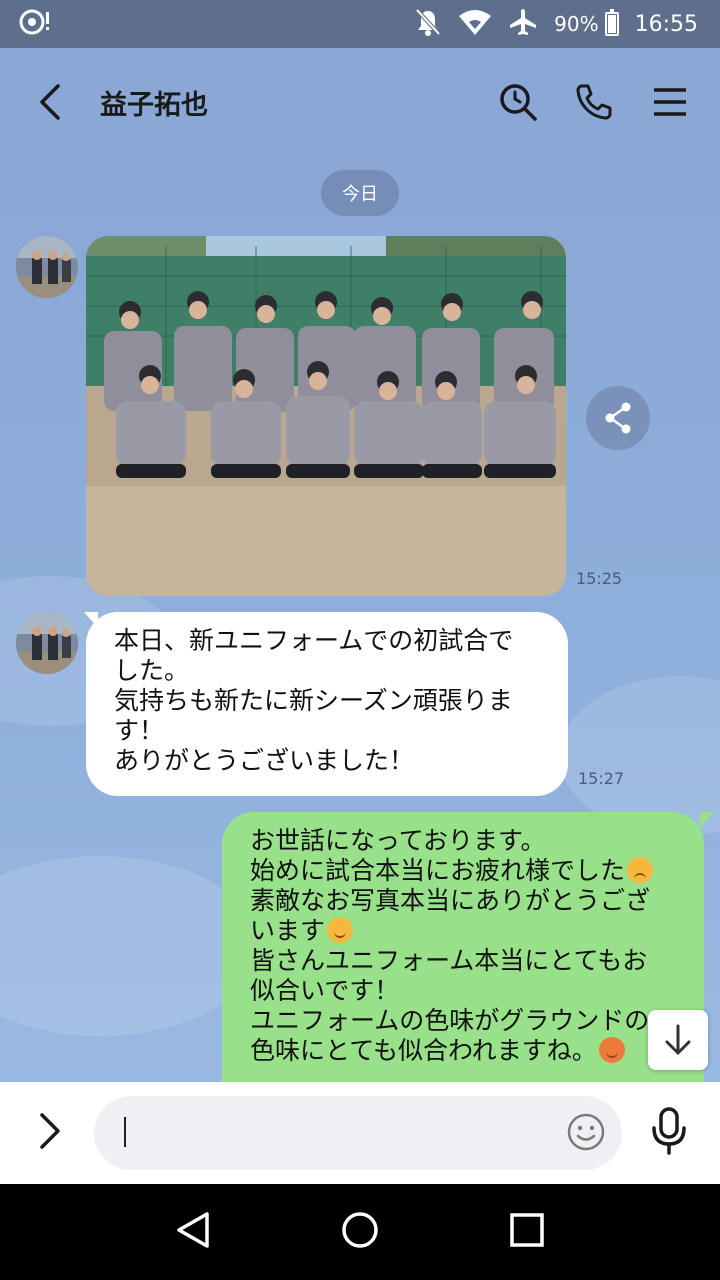  What do you see at coordinates (340, 930) in the screenshot?
I see `smiling-face-emoji-icon` at bounding box center [340, 930].